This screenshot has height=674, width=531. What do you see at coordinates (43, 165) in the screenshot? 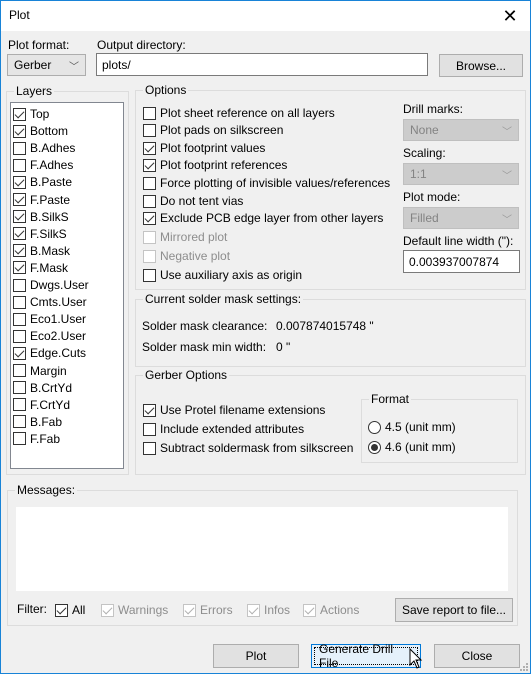
I see `layer-f-adhes: F.Adhes` at bounding box center [43, 165].